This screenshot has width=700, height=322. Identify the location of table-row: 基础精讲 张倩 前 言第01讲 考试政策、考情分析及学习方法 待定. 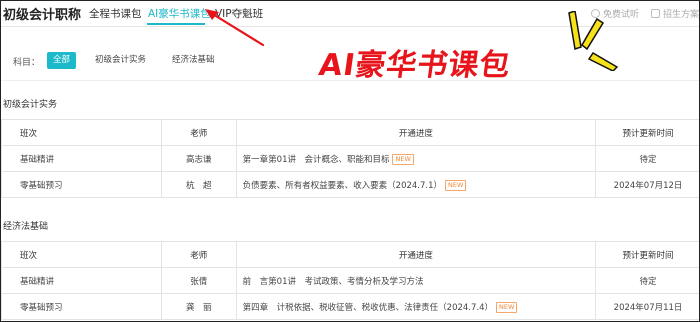
(350, 280).